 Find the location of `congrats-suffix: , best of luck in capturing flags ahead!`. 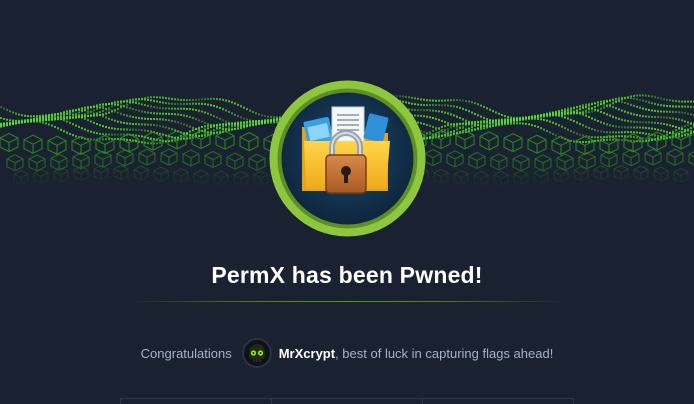

congrats-suffix: , best of luck in capturing flags ahead! is located at coordinates (444, 353).